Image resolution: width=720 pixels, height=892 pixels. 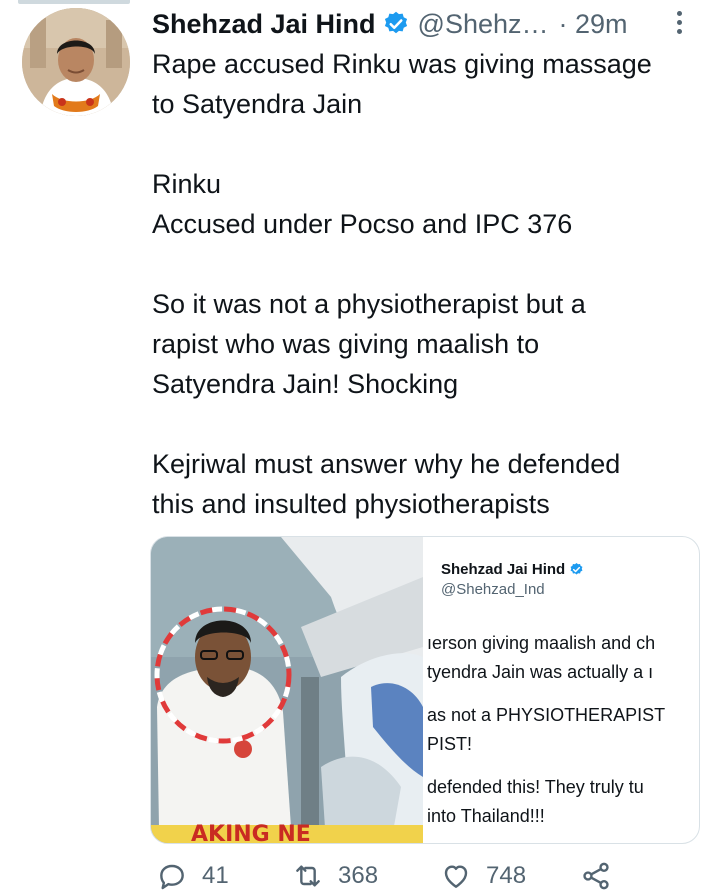 I want to click on author-avatar, so click(x=76, y=62).